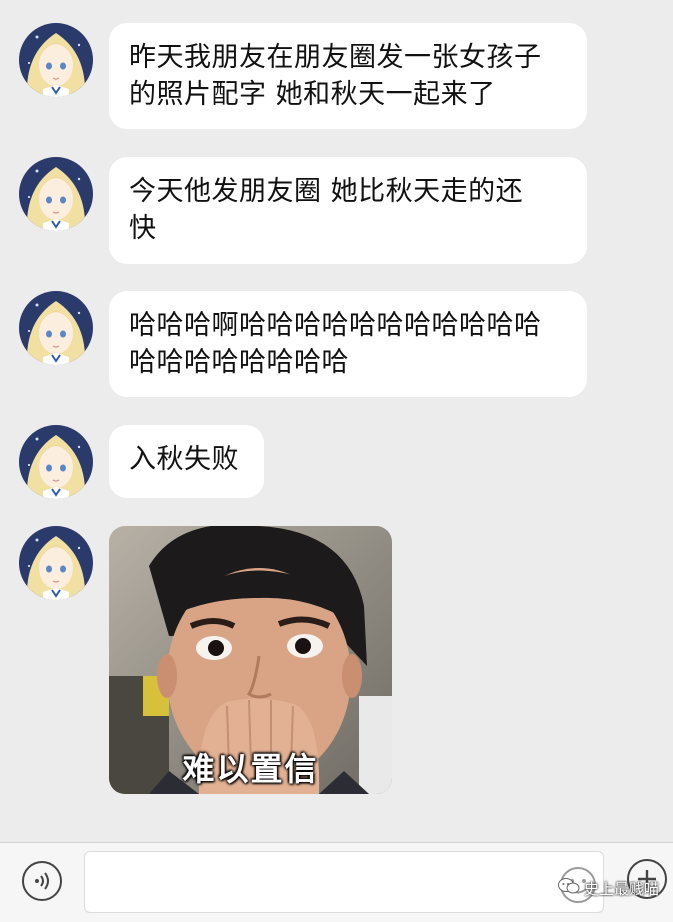 This screenshot has width=673, height=922. I want to click on message-bubble: 昨天我朋友在朋友圈发一张女孩子 的照片配字 她和秋天一起来了, so click(348, 76).